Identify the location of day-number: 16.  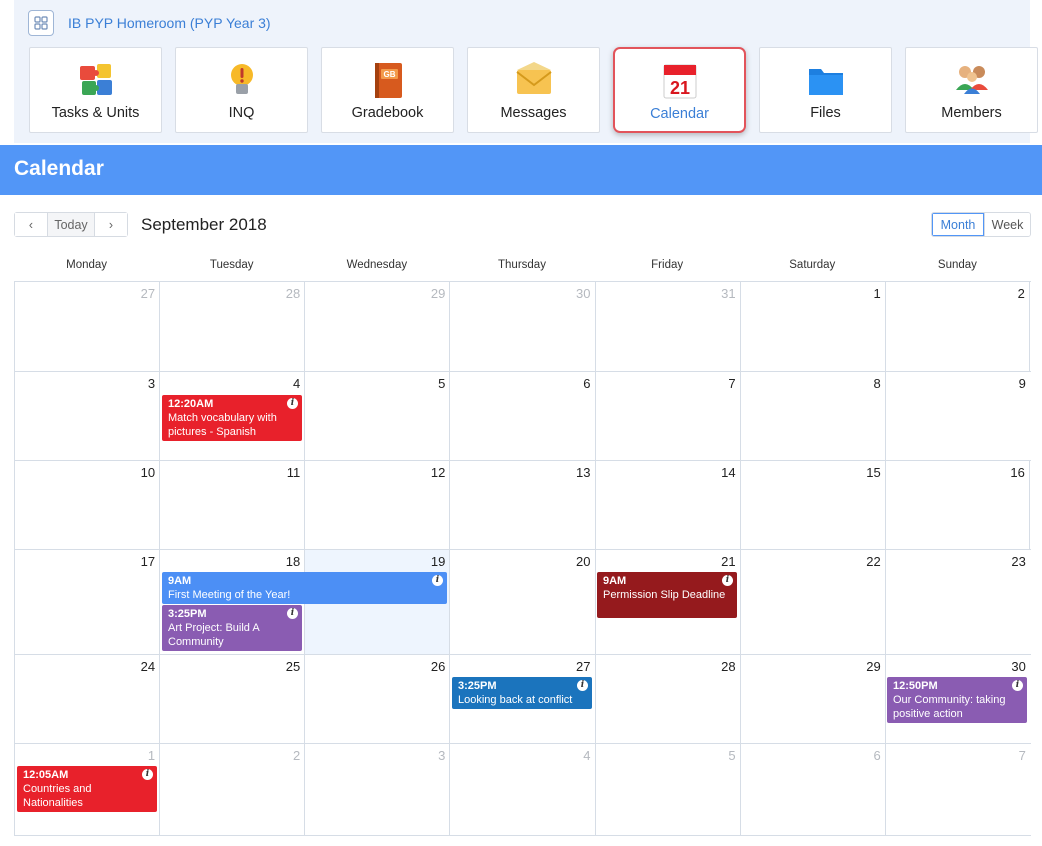
(1017, 472).